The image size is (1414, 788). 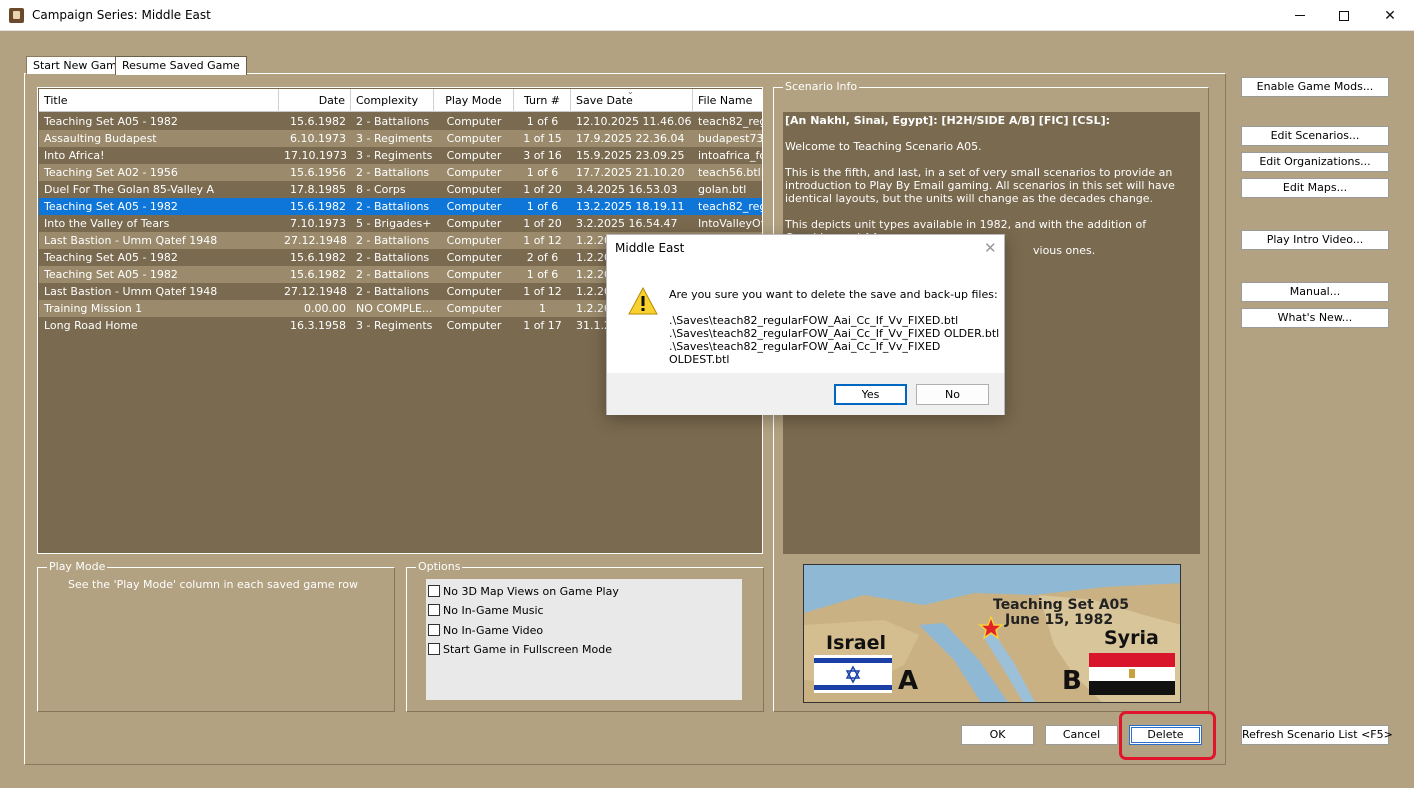 What do you see at coordinates (315, 100) in the screenshot?
I see `column-header-date: Date` at bounding box center [315, 100].